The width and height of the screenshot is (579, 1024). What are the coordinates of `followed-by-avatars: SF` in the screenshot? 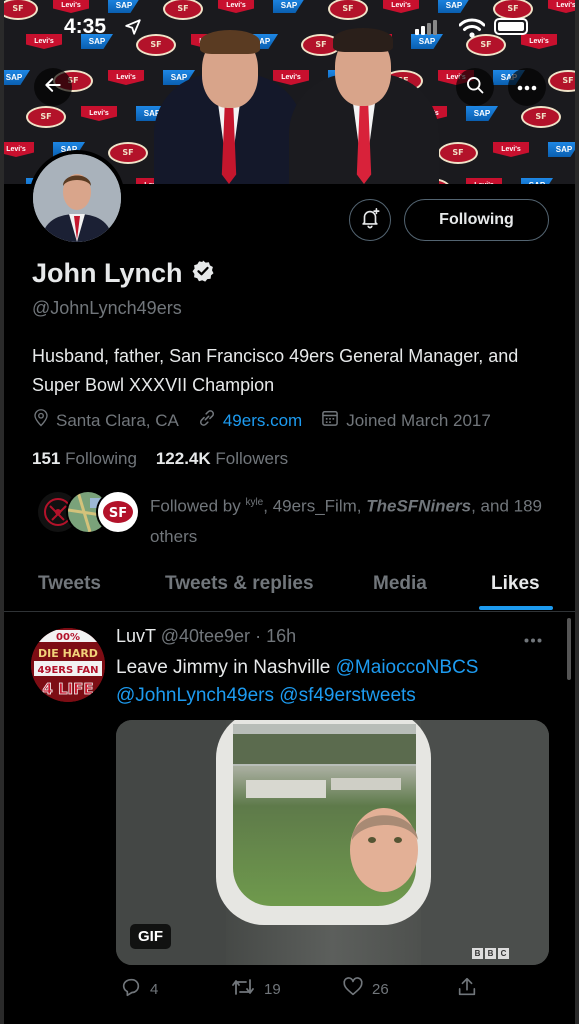 It's located at (88, 512).